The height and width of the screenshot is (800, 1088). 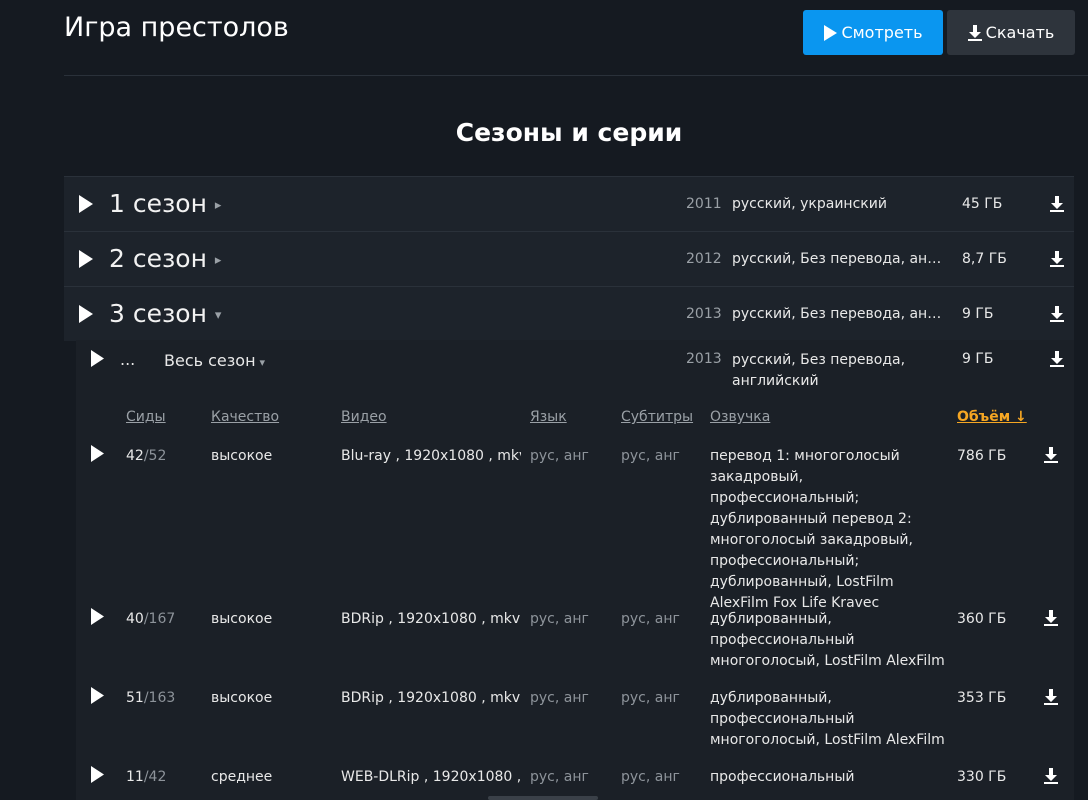 What do you see at coordinates (431, 777) in the screenshot?
I see `video-format: WEB-DLRip , 1920x1080 ,` at bounding box center [431, 777].